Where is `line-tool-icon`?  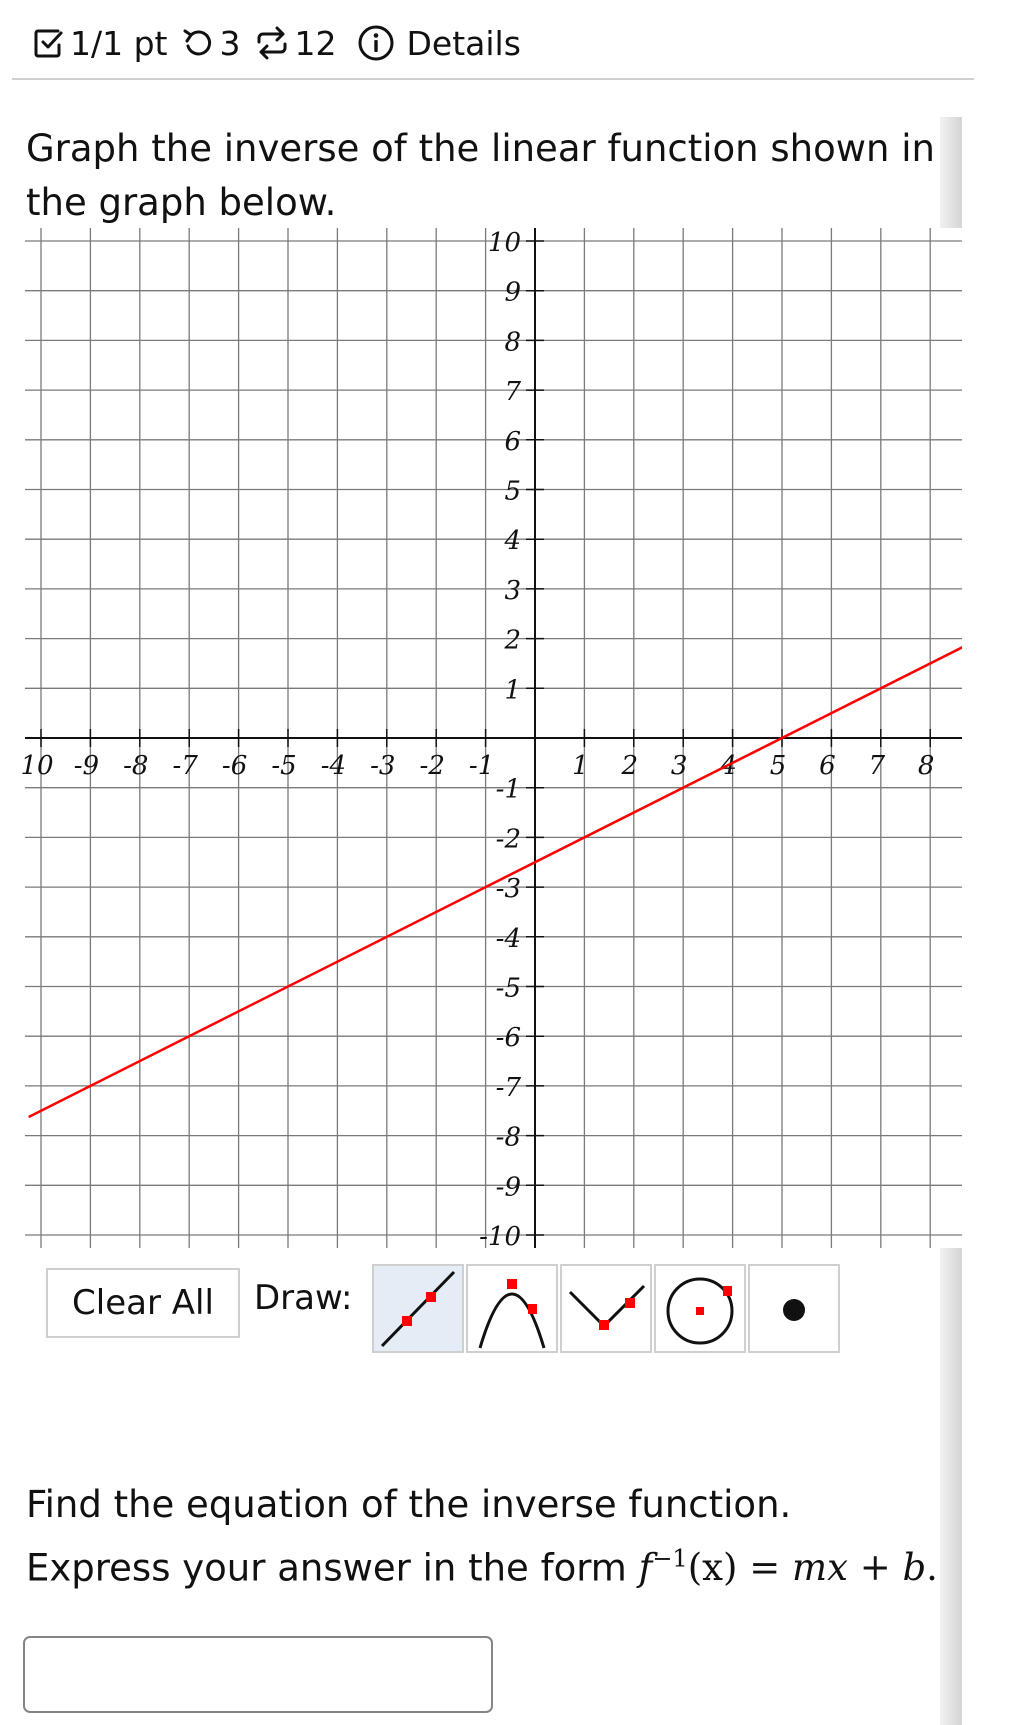
line-tool-icon is located at coordinates (418, 1308).